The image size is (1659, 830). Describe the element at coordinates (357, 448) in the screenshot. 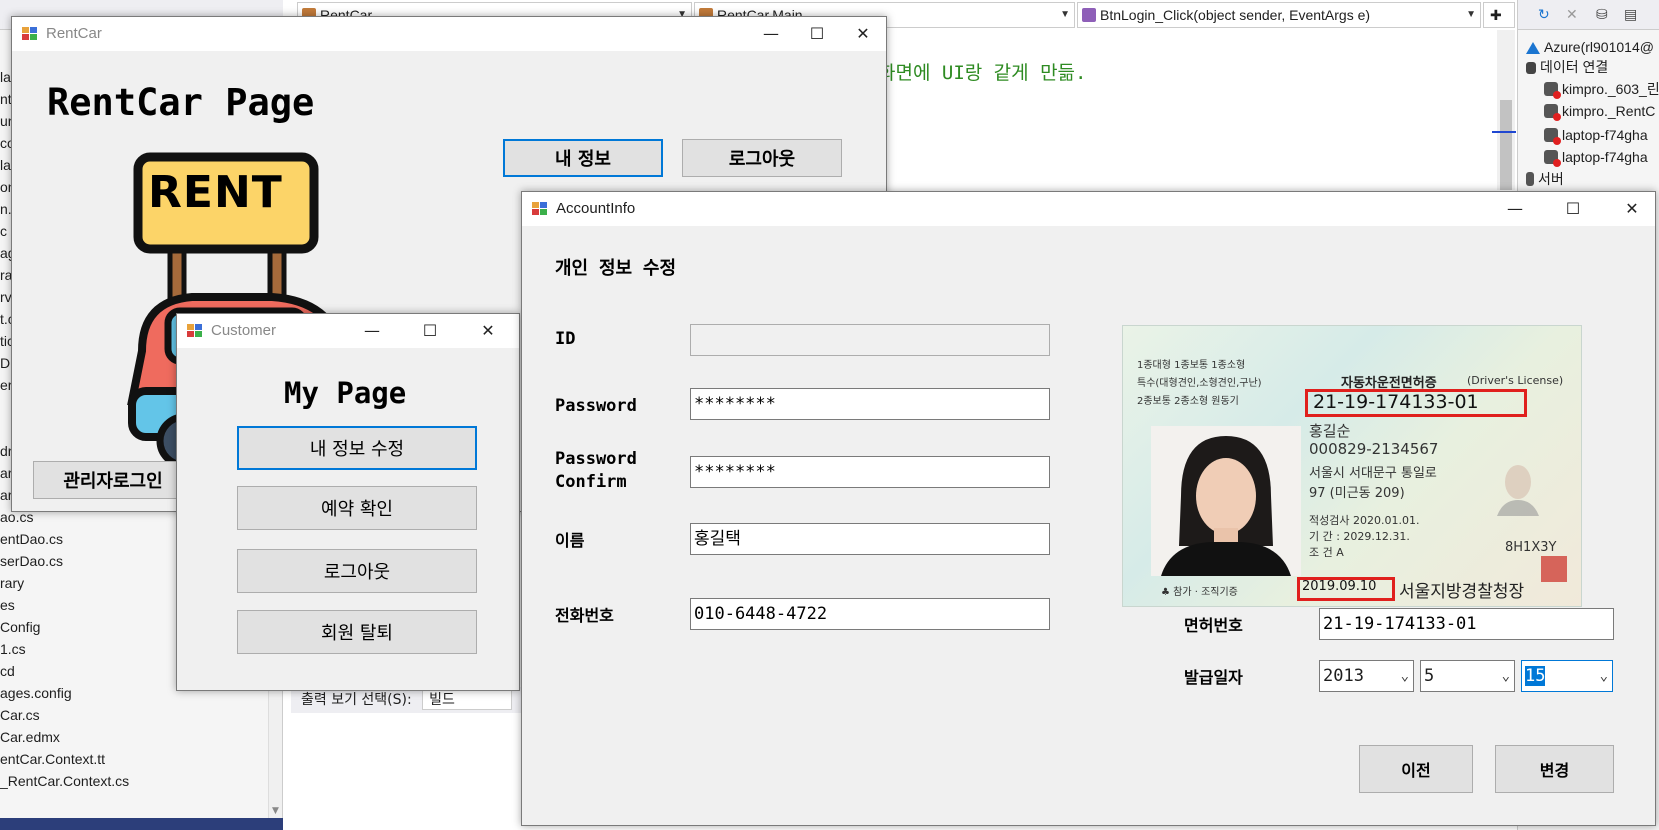

I see `edit-my-info-button: 내 정보 수정` at that location.